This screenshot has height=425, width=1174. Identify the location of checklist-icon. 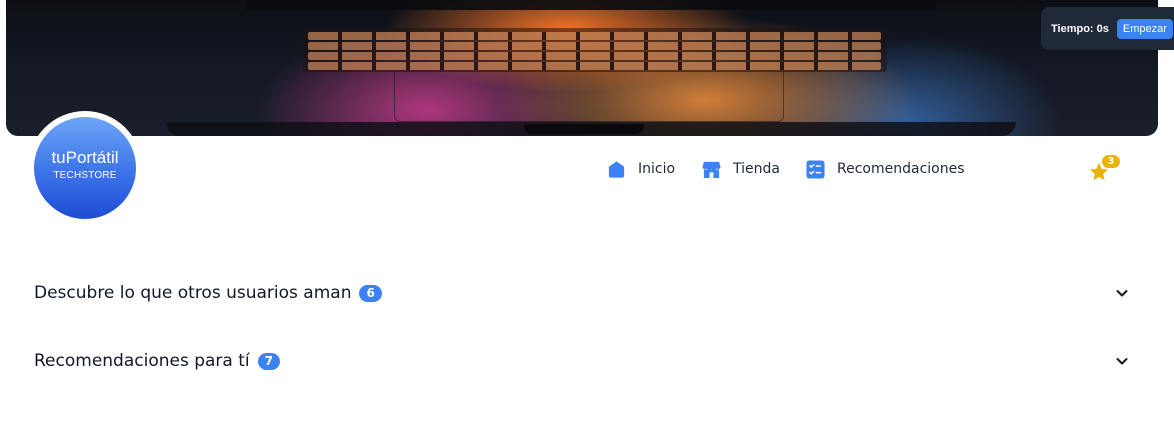
(815, 169).